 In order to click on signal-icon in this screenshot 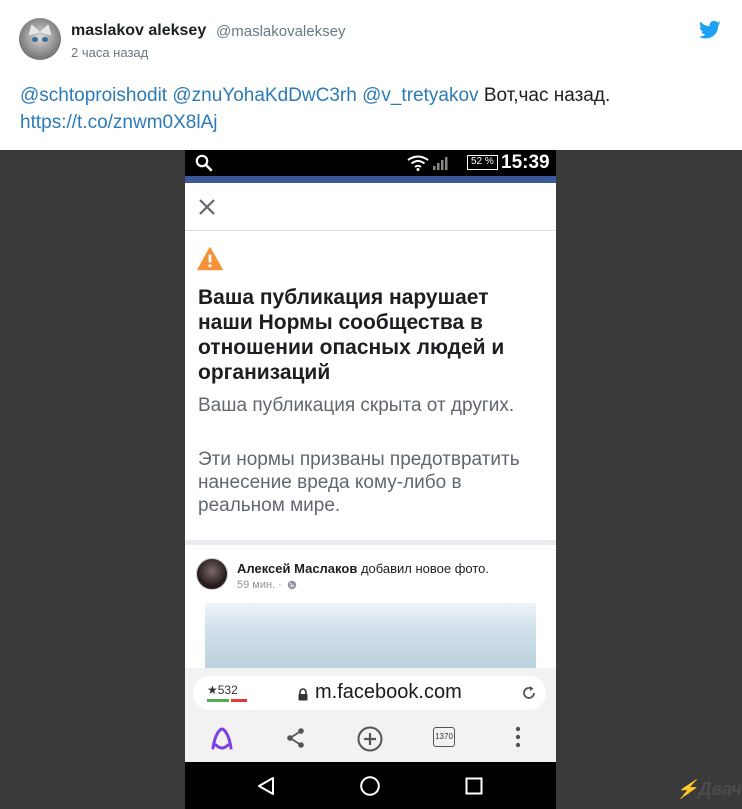, I will do `click(440, 163)`.